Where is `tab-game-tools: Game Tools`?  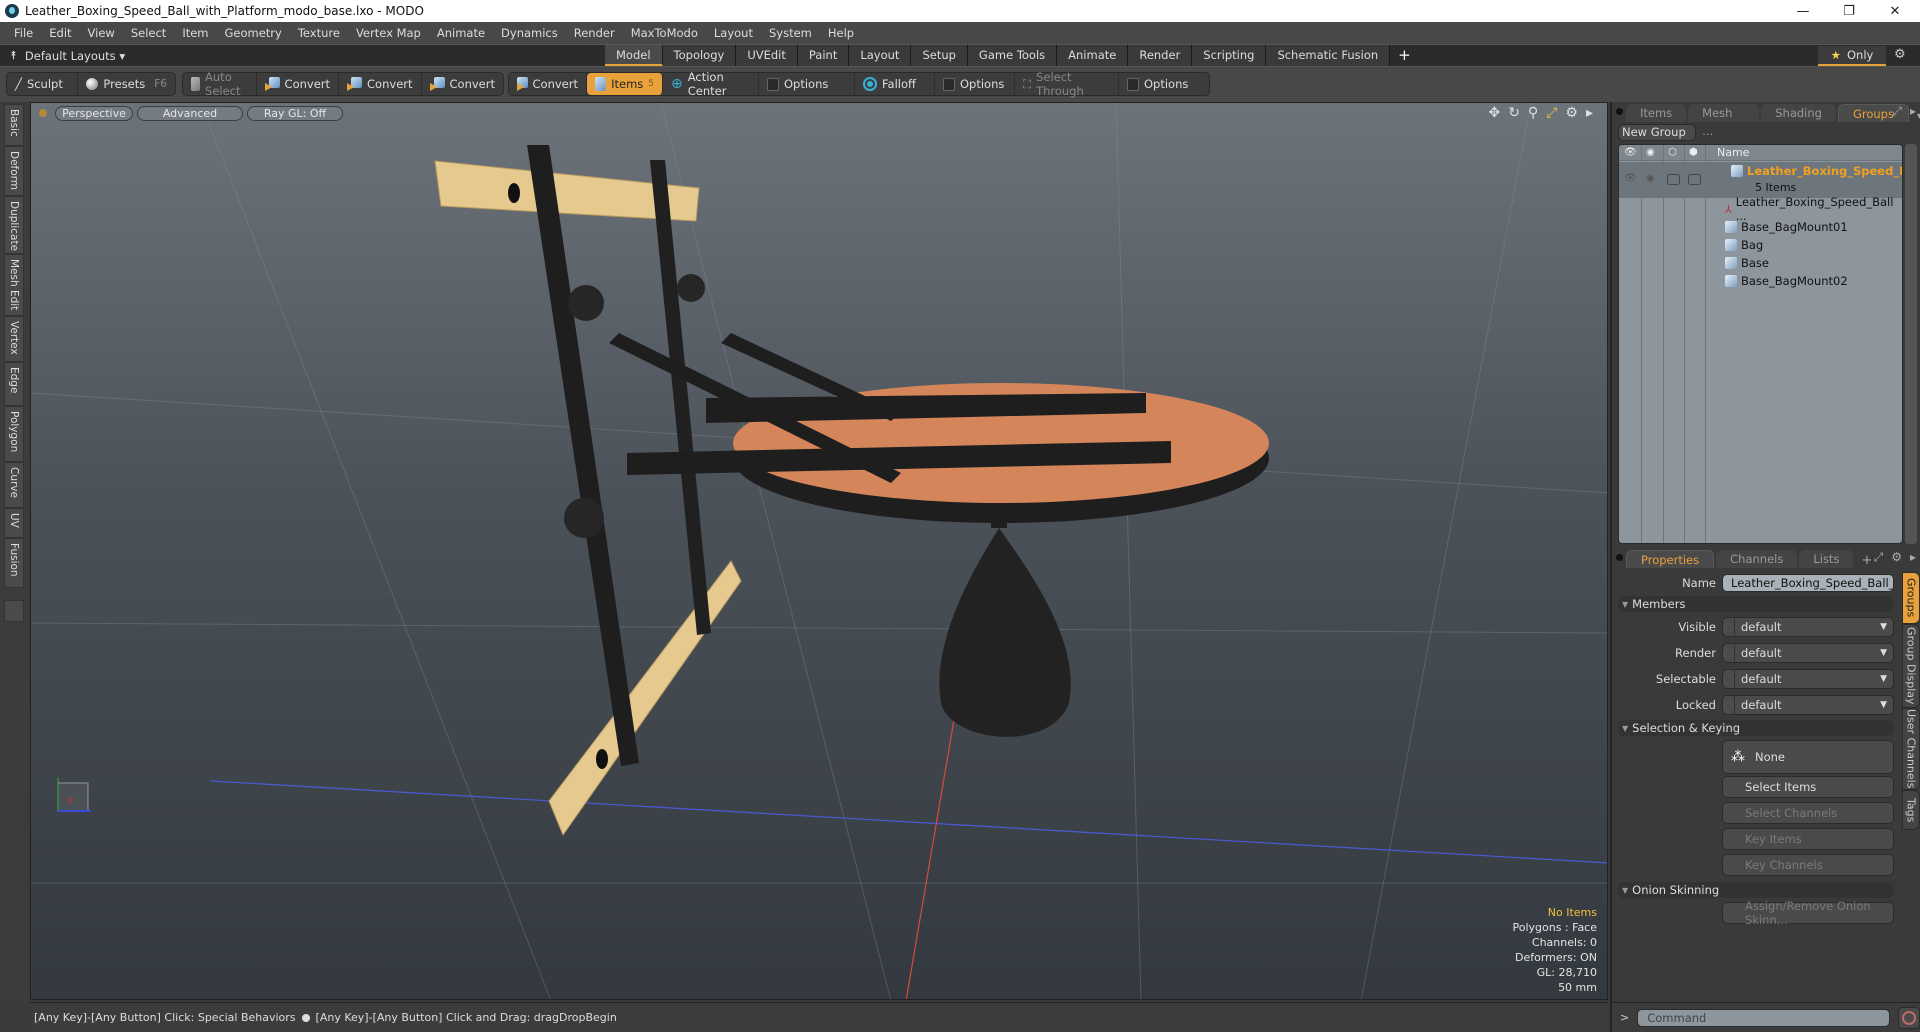
tab-game-tools: Game Tools is located at coordinates (1012, 55).